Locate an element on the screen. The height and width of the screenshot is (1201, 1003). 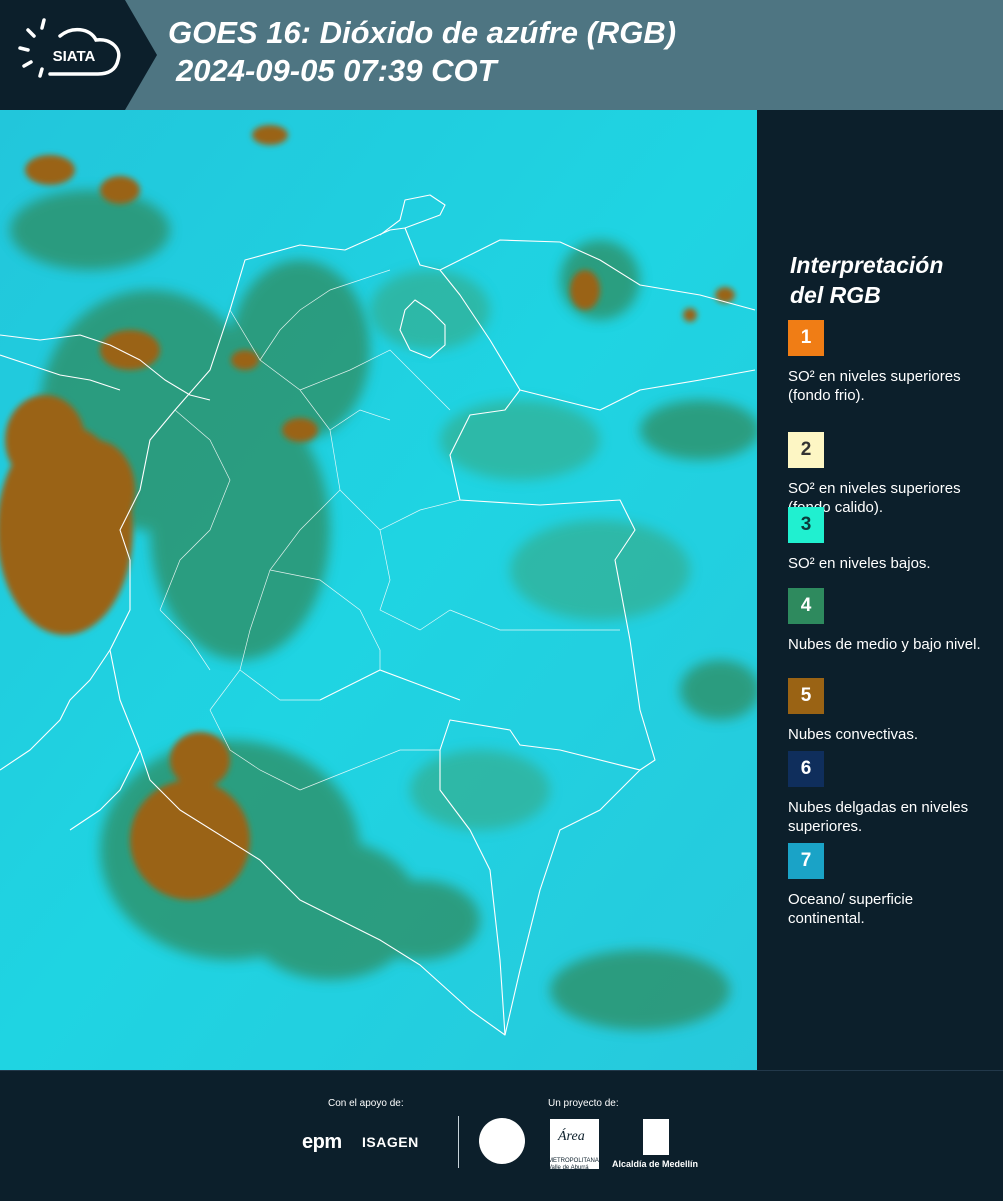
legend-item: 1 SO² en niveles superiores (fondo frio). is located at coordinates (890, 362).